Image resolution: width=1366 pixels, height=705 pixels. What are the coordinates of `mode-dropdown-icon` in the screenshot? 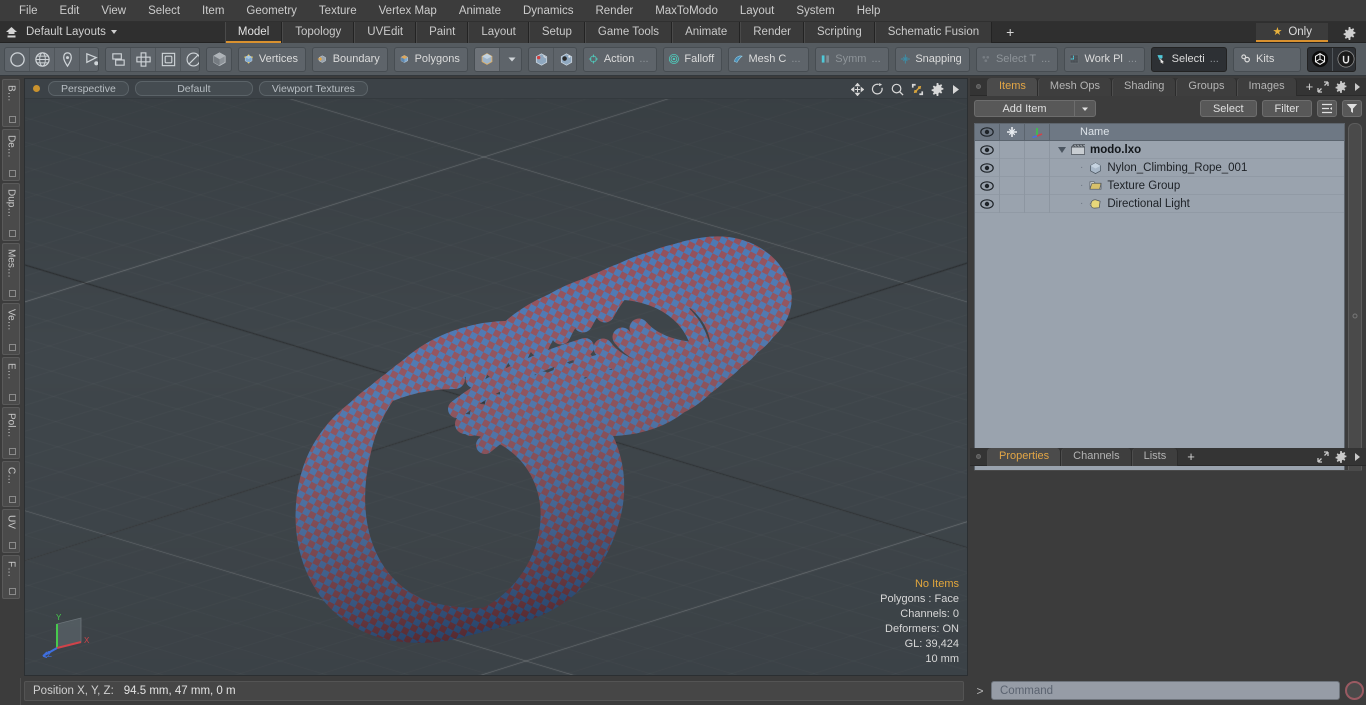 It's located at (511, 59).